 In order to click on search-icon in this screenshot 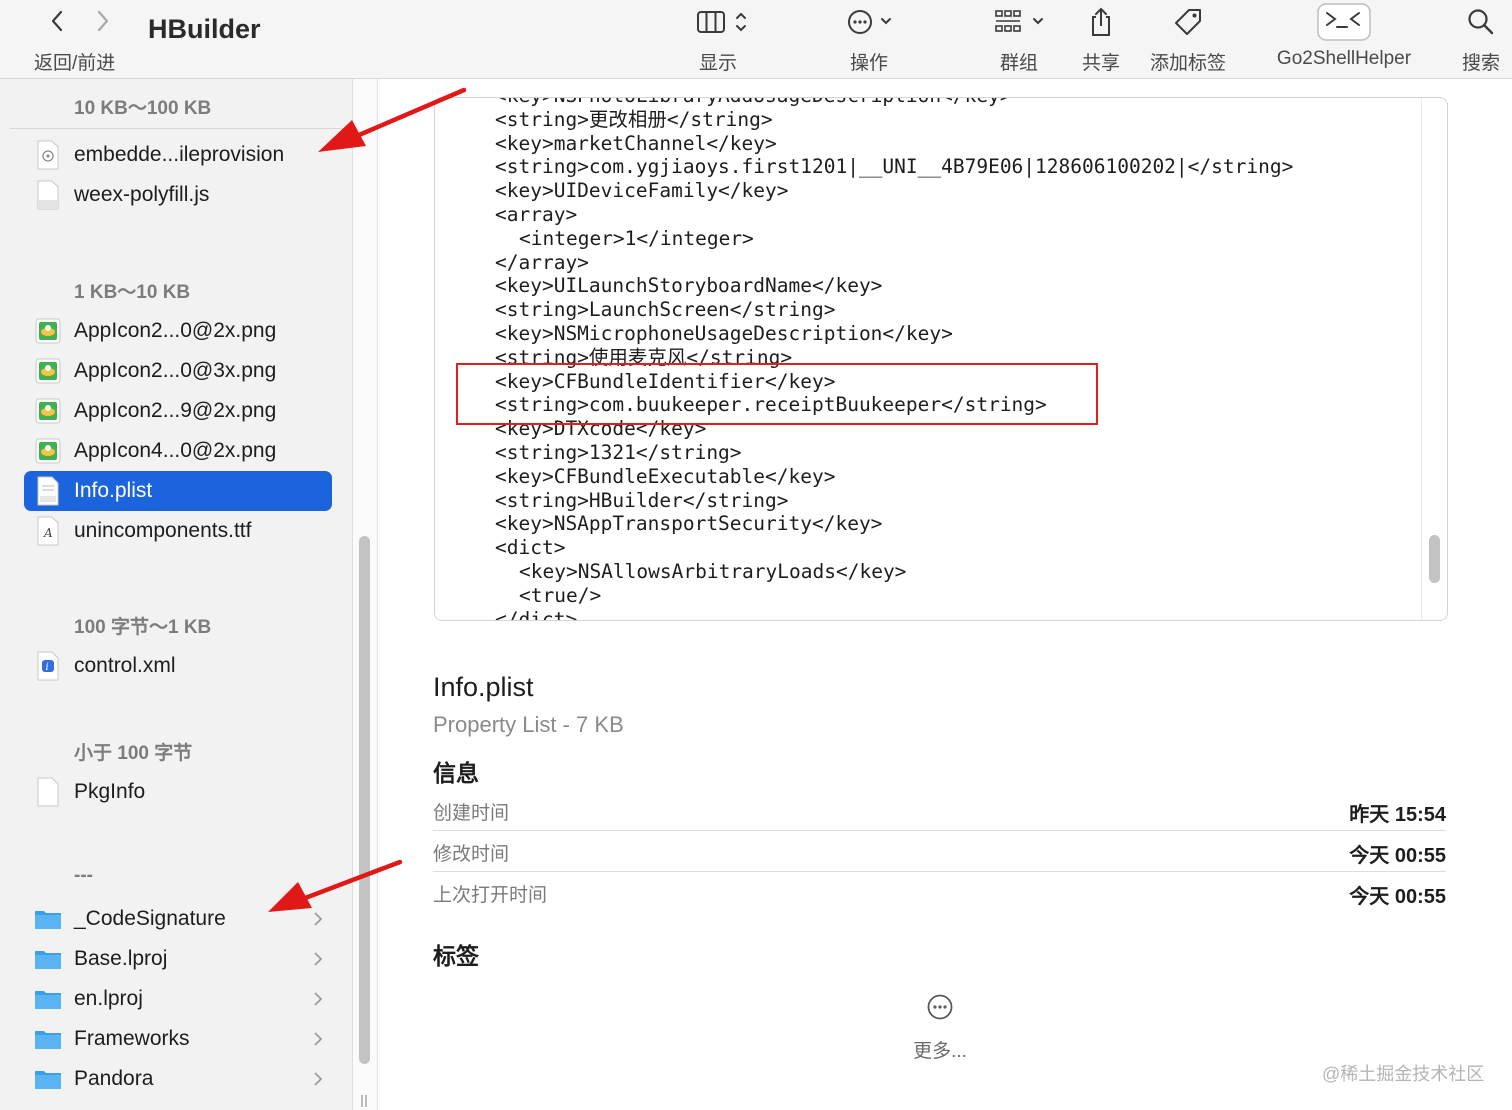, I will do `click(1481, 22)`.